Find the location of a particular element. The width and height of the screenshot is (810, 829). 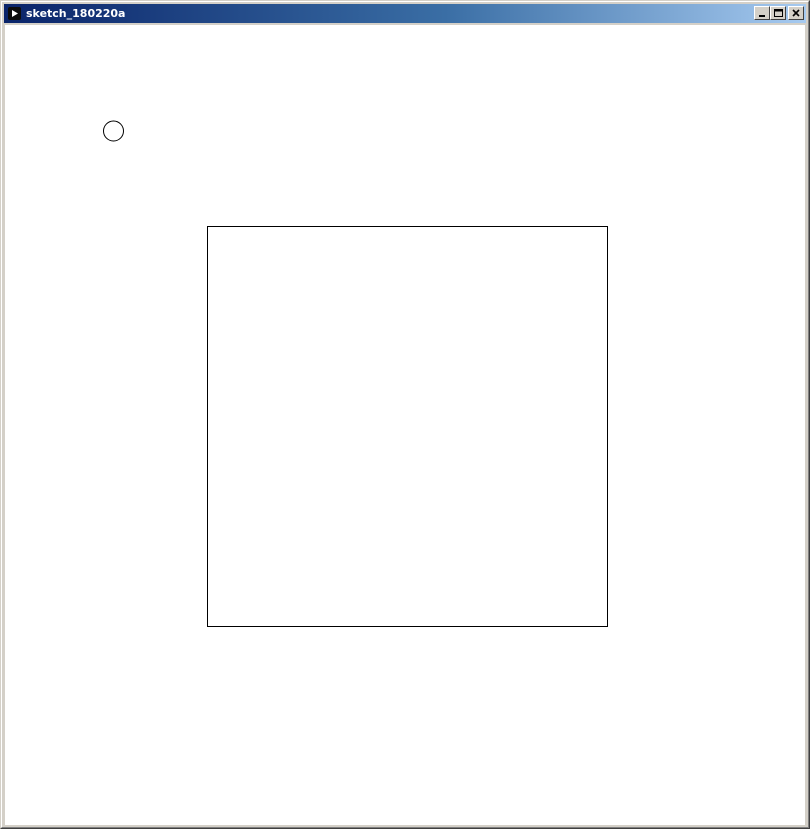

minimize-icon is located at coordinates (762, 16).